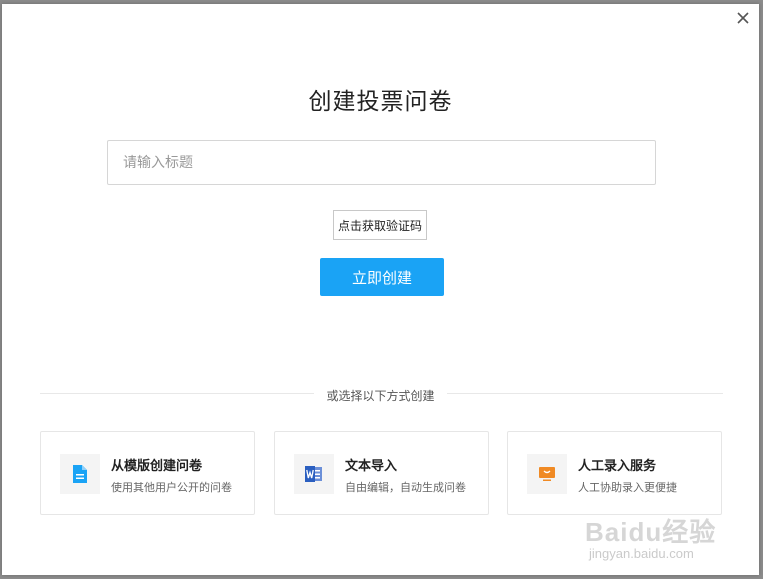 The height and width of the screenshot is (579, 763). Describe the element at coordinates (382, 277) in the screenshot. I see `create-now-button: 立即创建` at that location.